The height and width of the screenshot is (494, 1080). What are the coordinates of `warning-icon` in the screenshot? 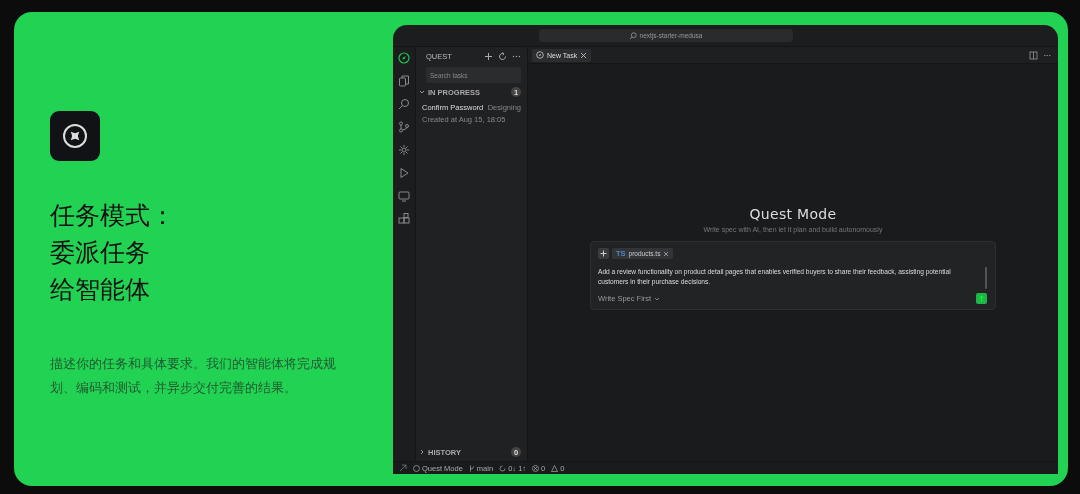 It's located at (555, 468).